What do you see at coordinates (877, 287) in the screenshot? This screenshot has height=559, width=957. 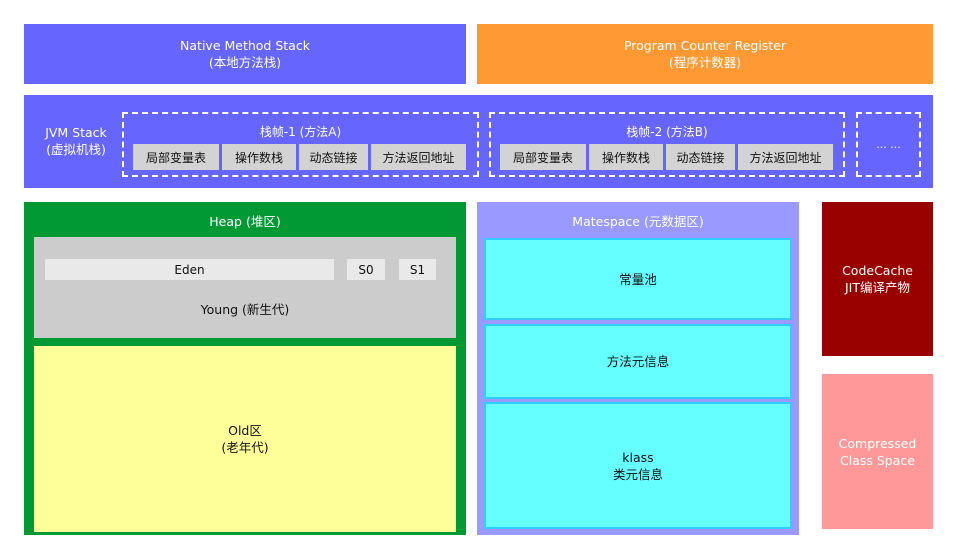 I see `code-cache-subtitle: JIT编译产物` at bounding box center [877, 287].